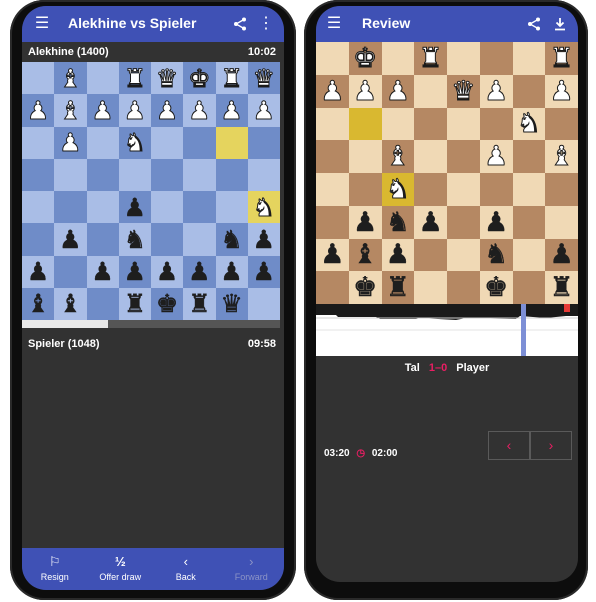 The height and width of the screenshot is (602, 596). Describe the element at coordinates (240, 24) in the screenshot. I see `share-icon` at that location.